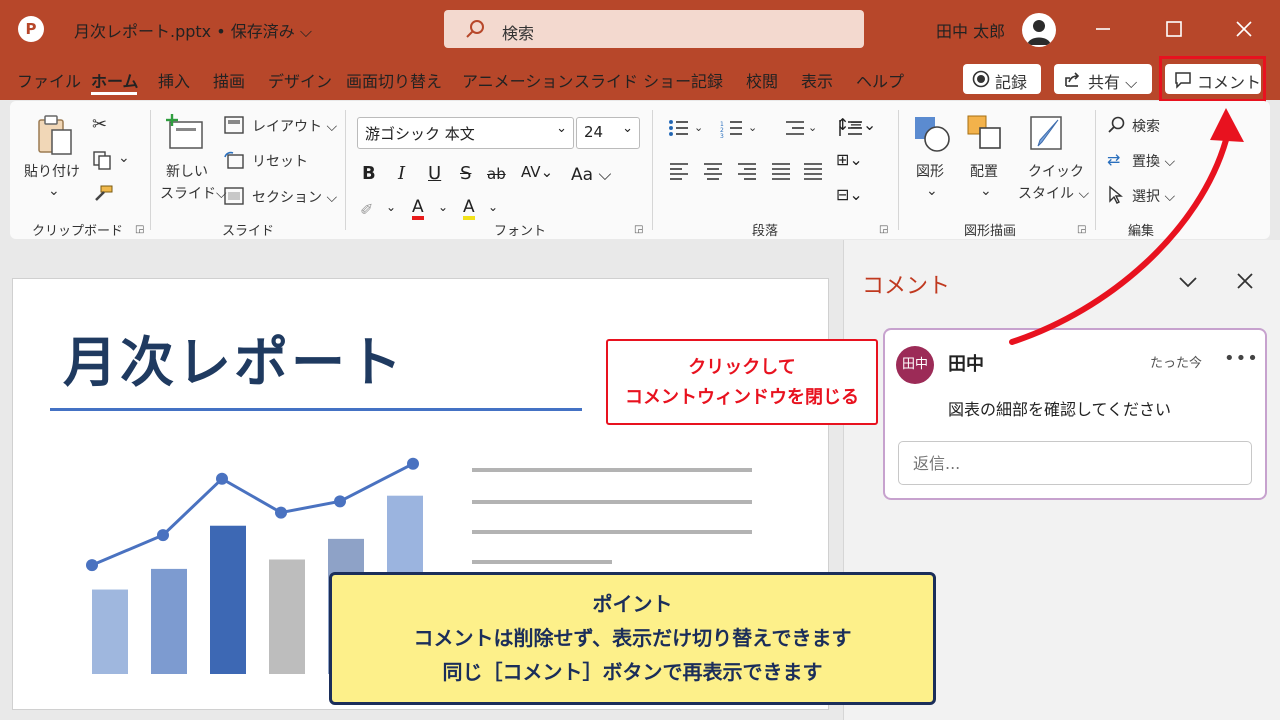 This screenshot has width=1280, height=720. I want to click on replace-button: 置換 ⌵, so click(1153, 161).